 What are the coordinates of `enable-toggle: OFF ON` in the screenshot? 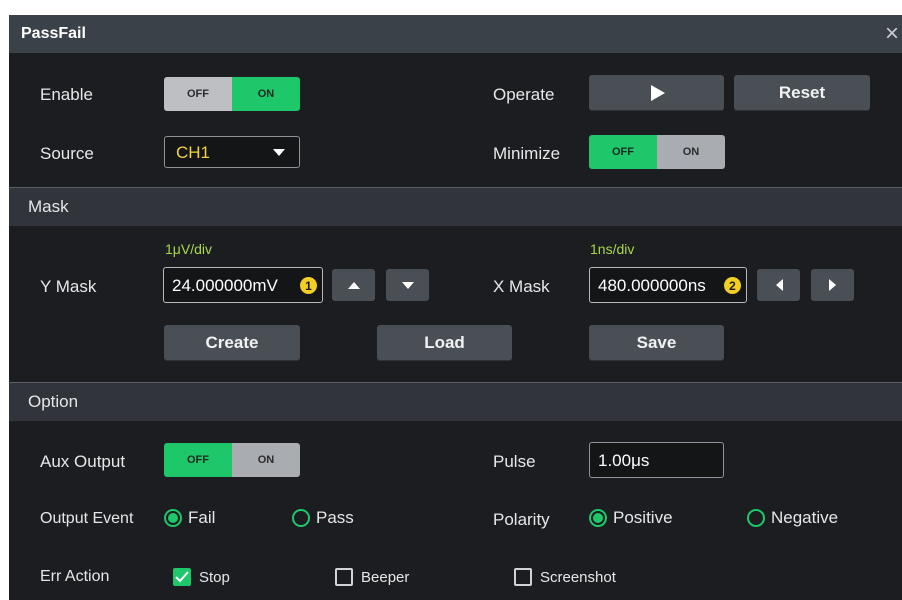 It's located at (232, 94).